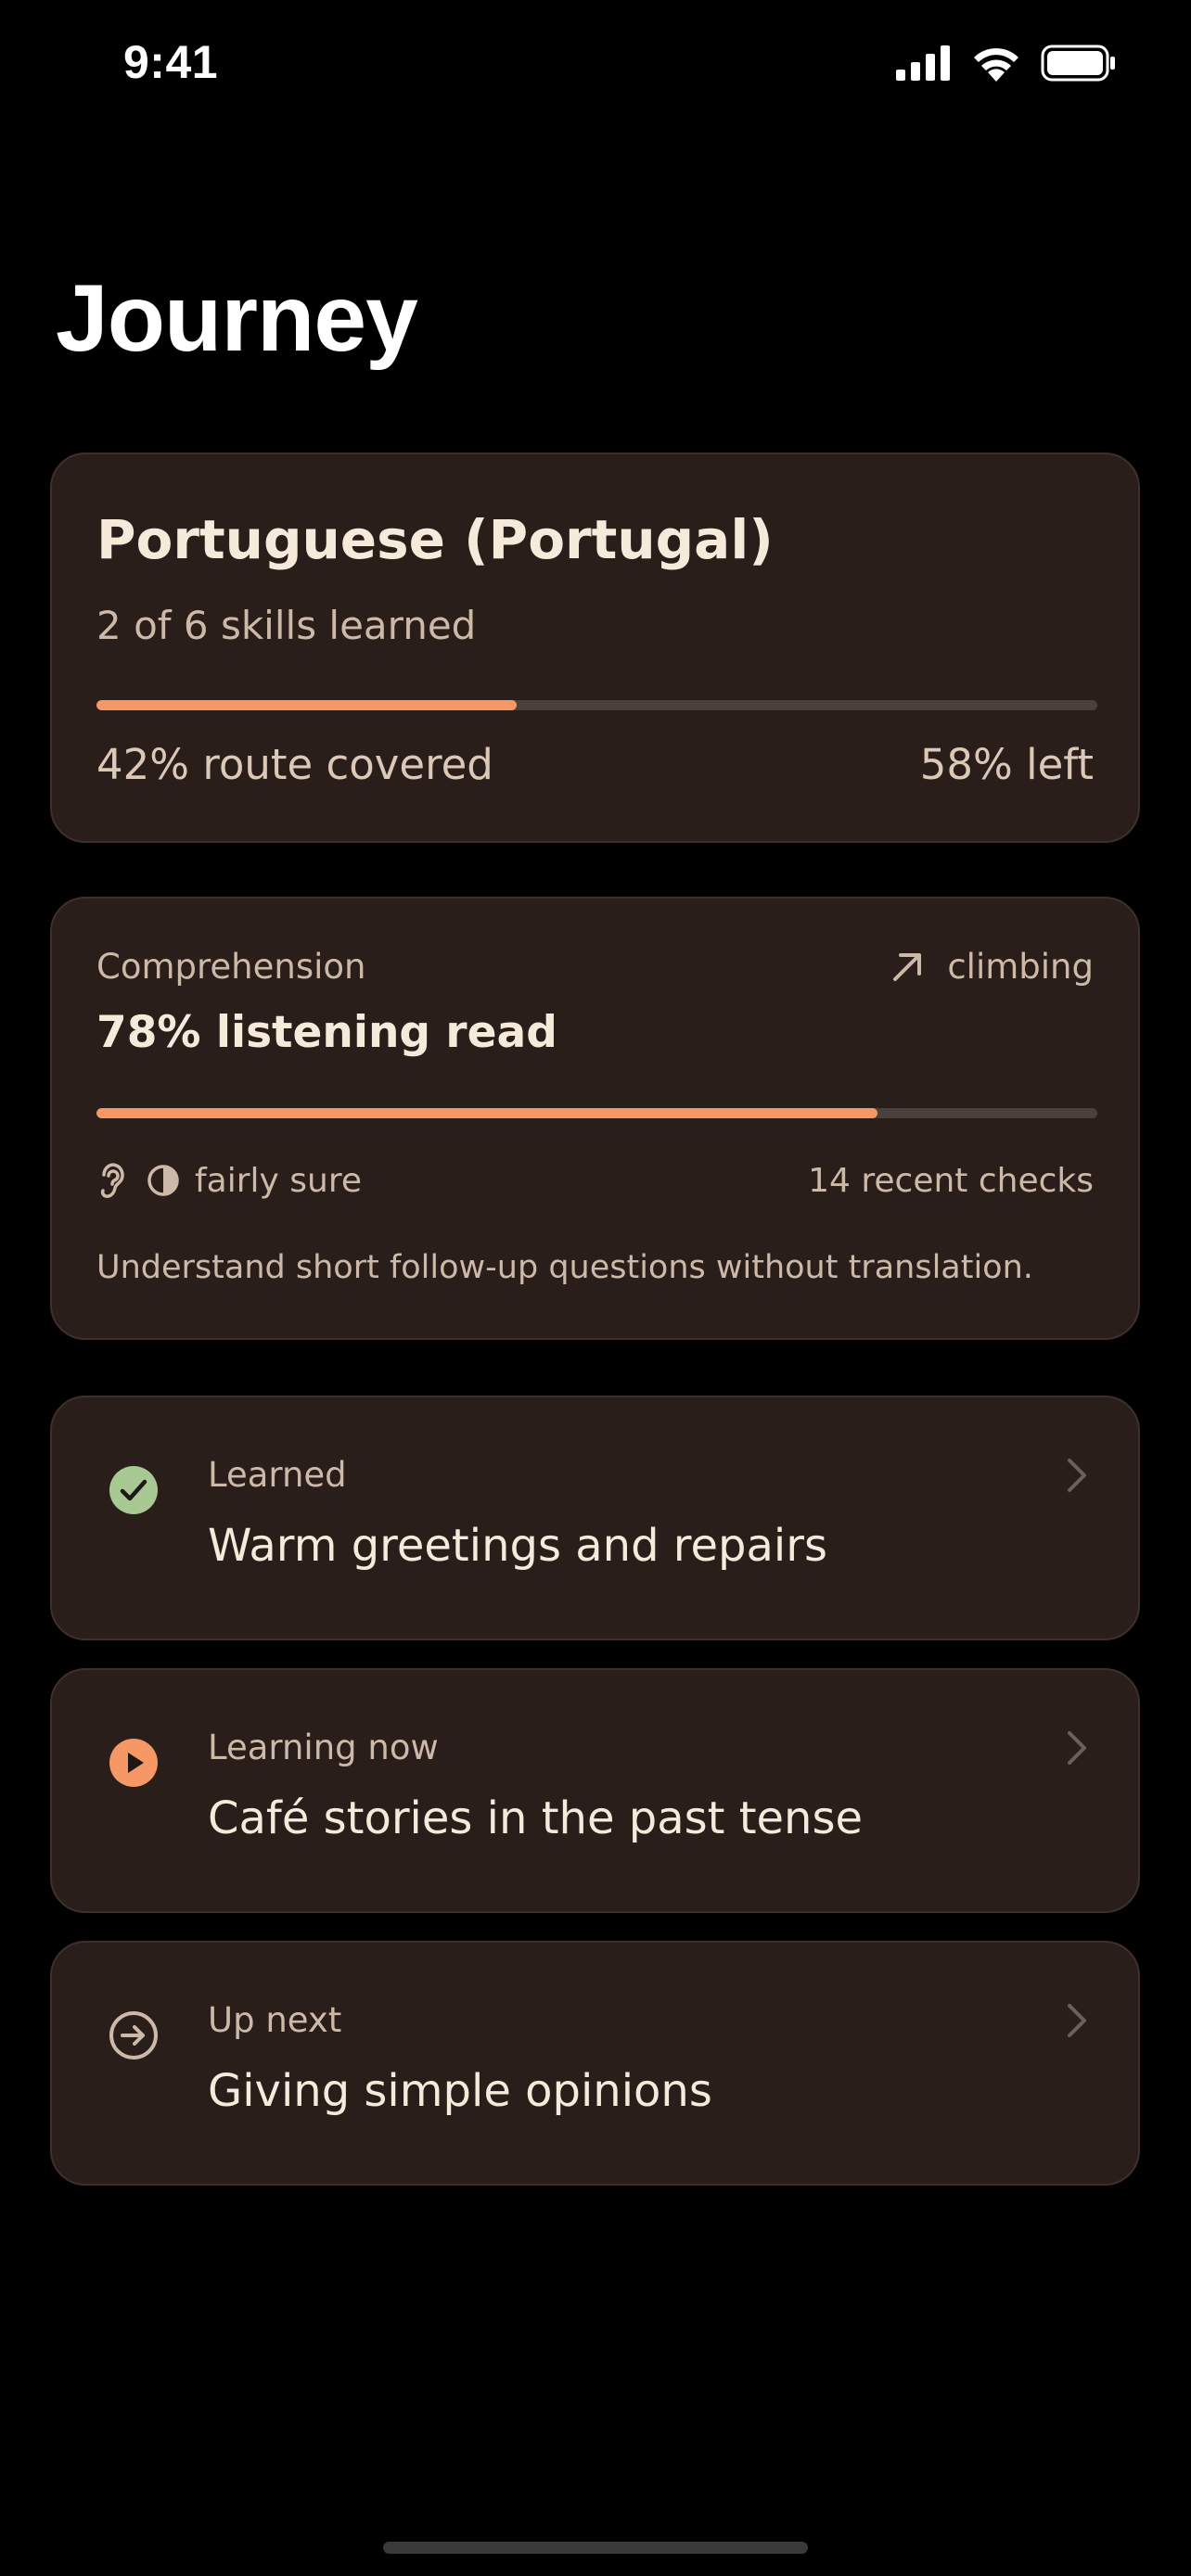 Image resolution: width=1191 pixels, height=2576 pixels. What do you see at coordinates (133, 1763) in the screenshot?
I see `play-circle-icon` at bounding box center [133, 1763].